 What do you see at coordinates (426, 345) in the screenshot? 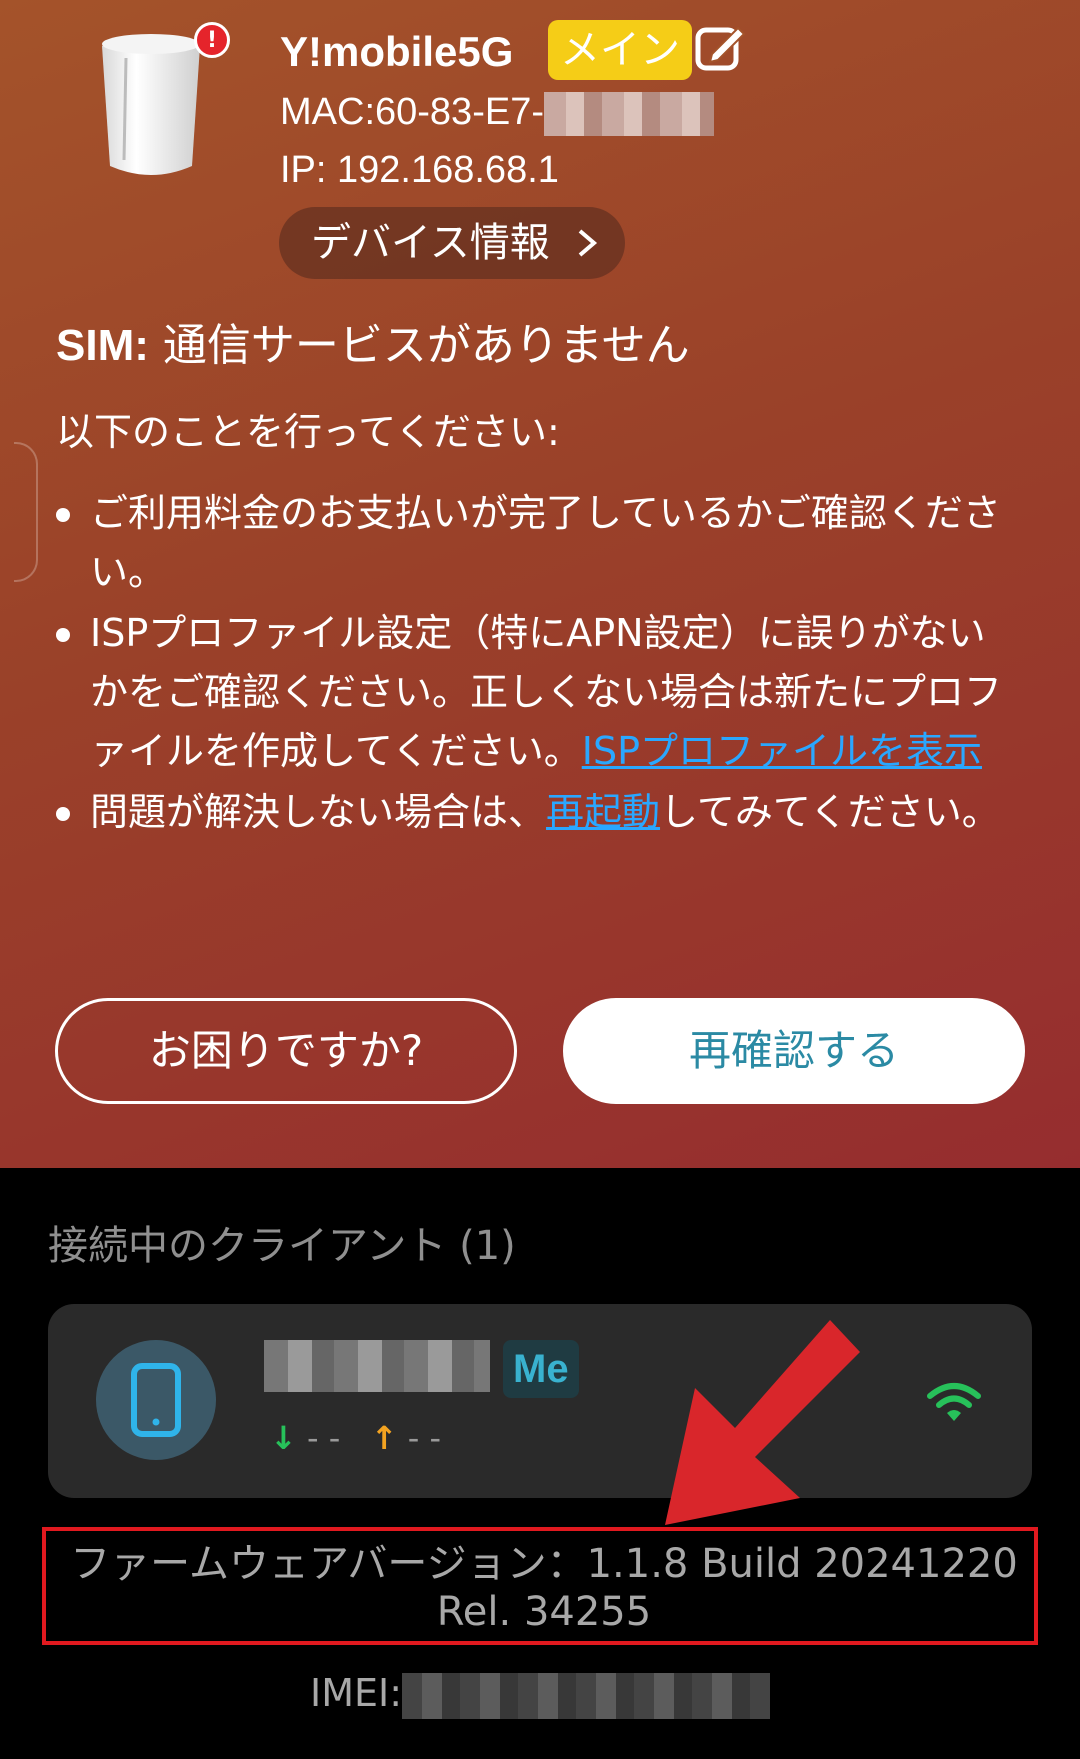
I see `sim-status-text: 通信サービスがありません` at bounding box center [426, 345].